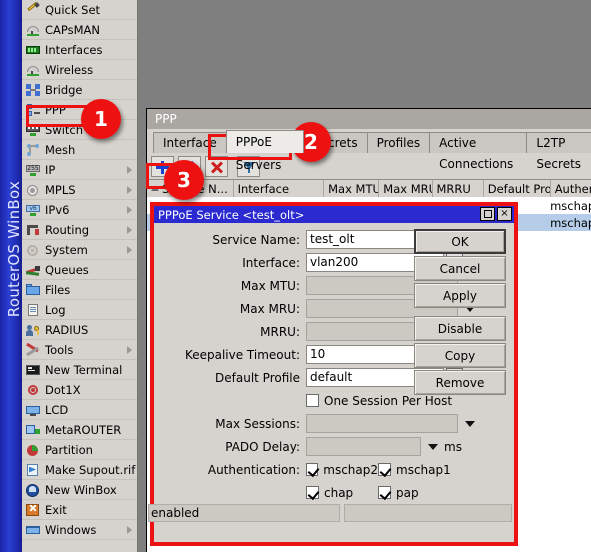 The image size is (591, 552). I want to click on ipv6-icon: v6, so click(33, 210).